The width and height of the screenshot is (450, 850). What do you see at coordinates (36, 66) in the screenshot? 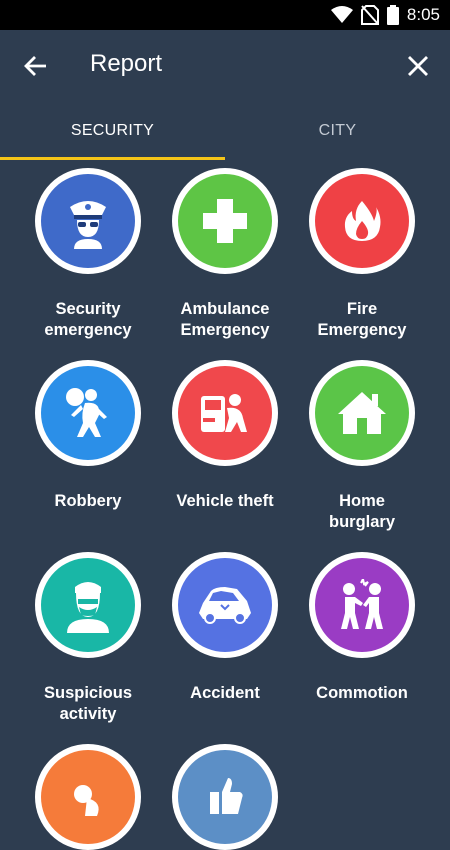
I see `back-arrow-icon` at bounding box center [36, 66].